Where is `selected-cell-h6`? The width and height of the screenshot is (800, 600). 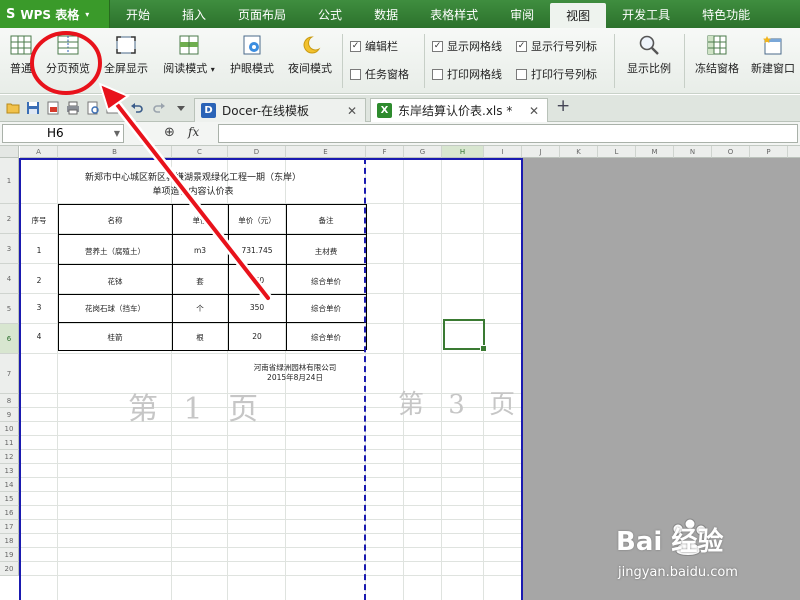 selected-cell-h6 is located at coordinates (465, 335).